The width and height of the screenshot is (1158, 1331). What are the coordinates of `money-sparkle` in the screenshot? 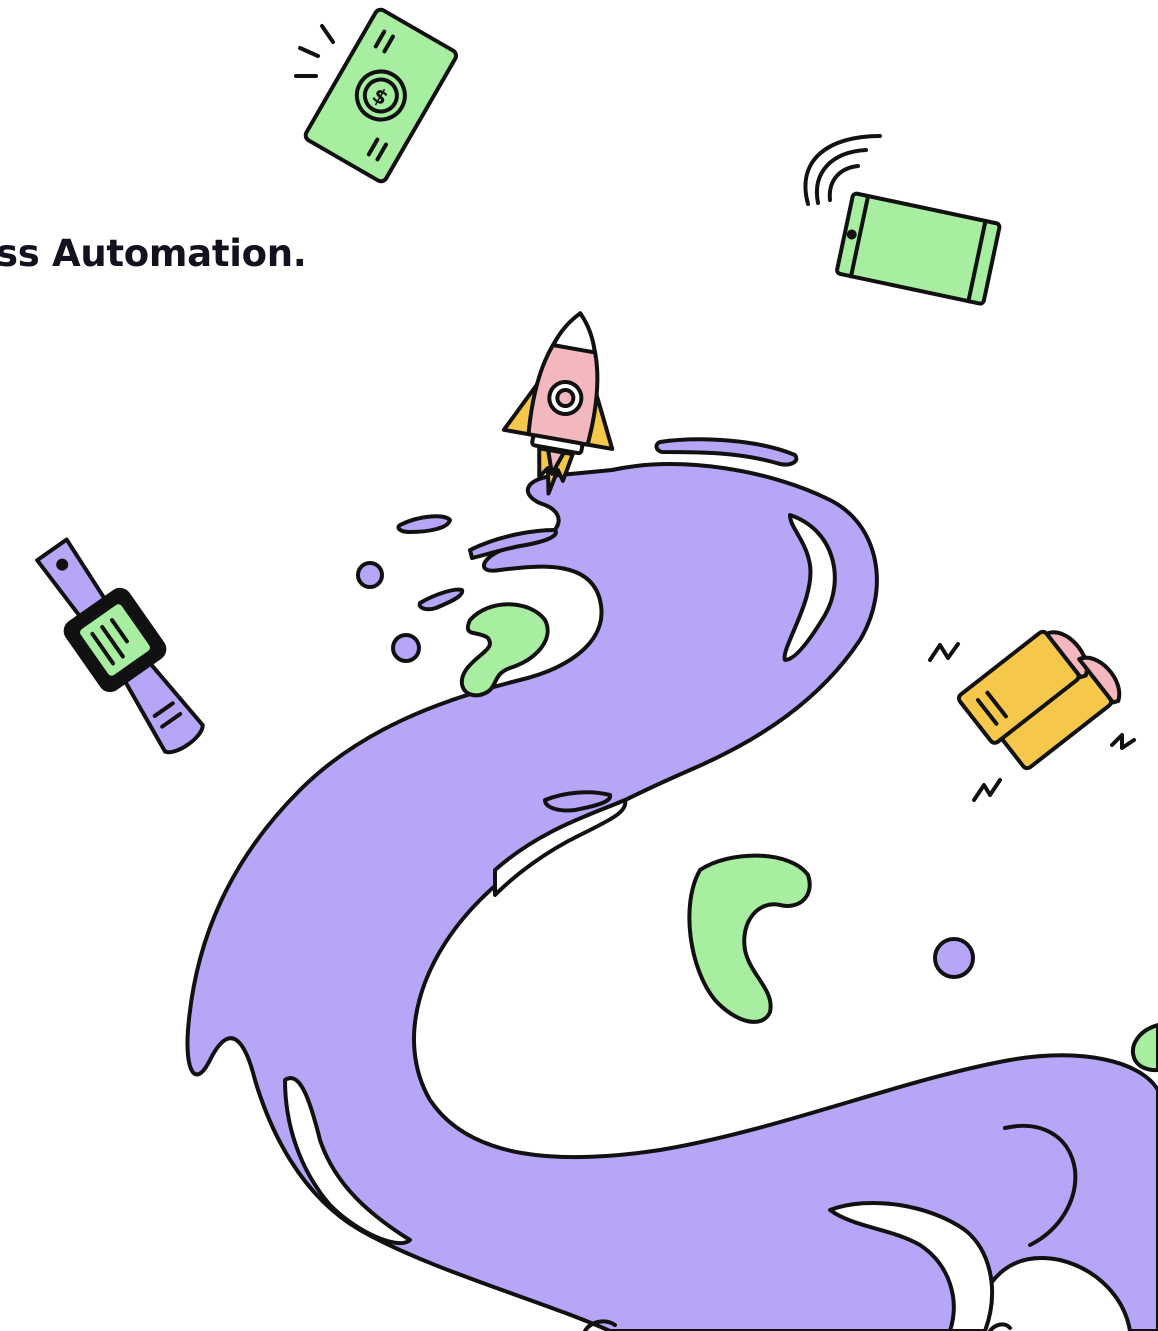 It's located at (314, 51).